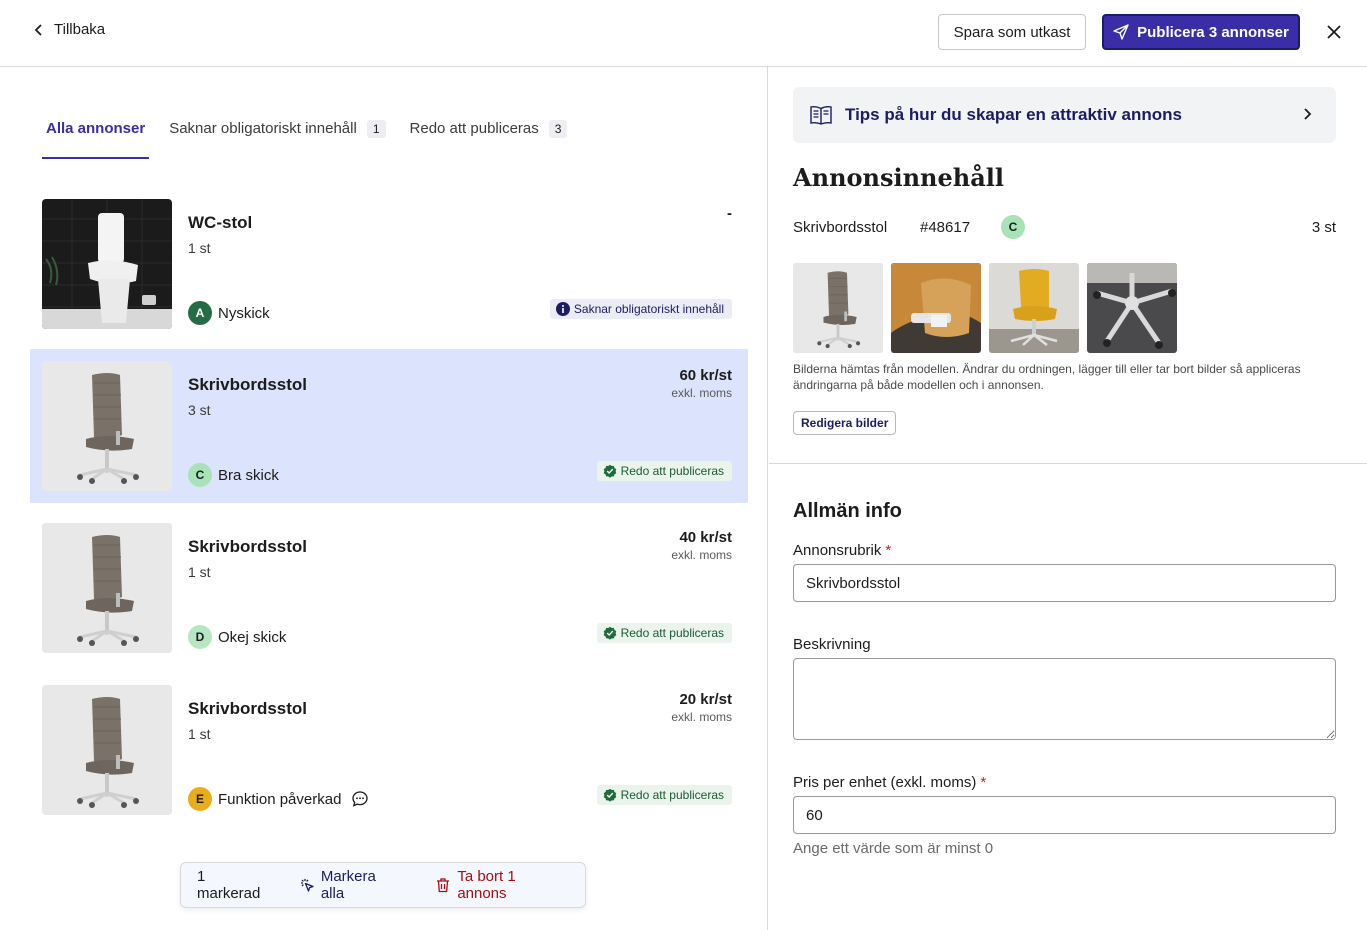  Describe the element at coordinates (832, 644) in the screenshot. I see `description-field-label: Beskrivning` at that location.